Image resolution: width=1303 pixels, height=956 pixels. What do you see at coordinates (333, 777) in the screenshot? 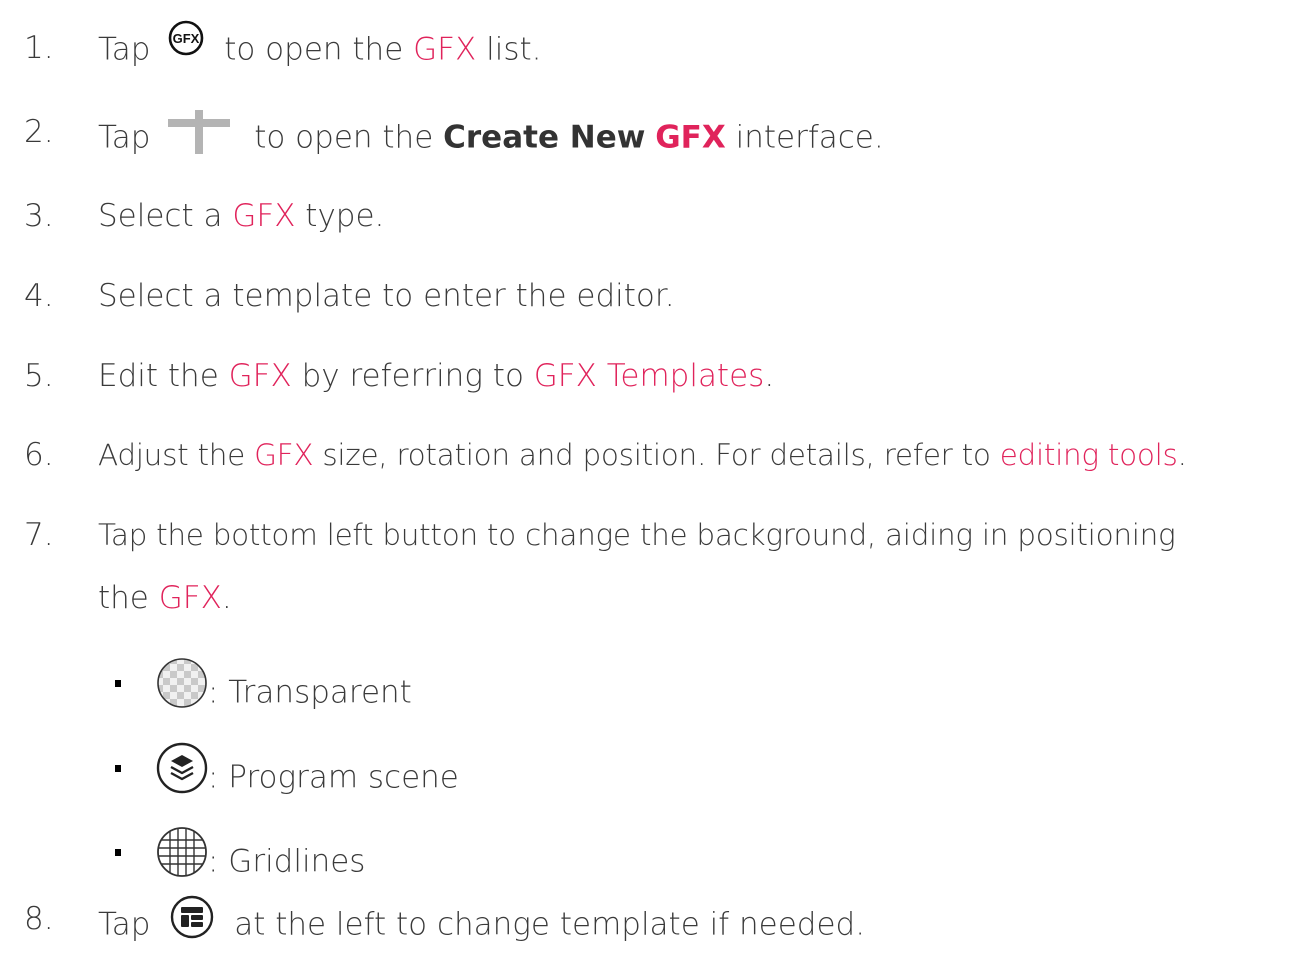
I see `option-label: : Program scene` at bounding box center [333, 777].